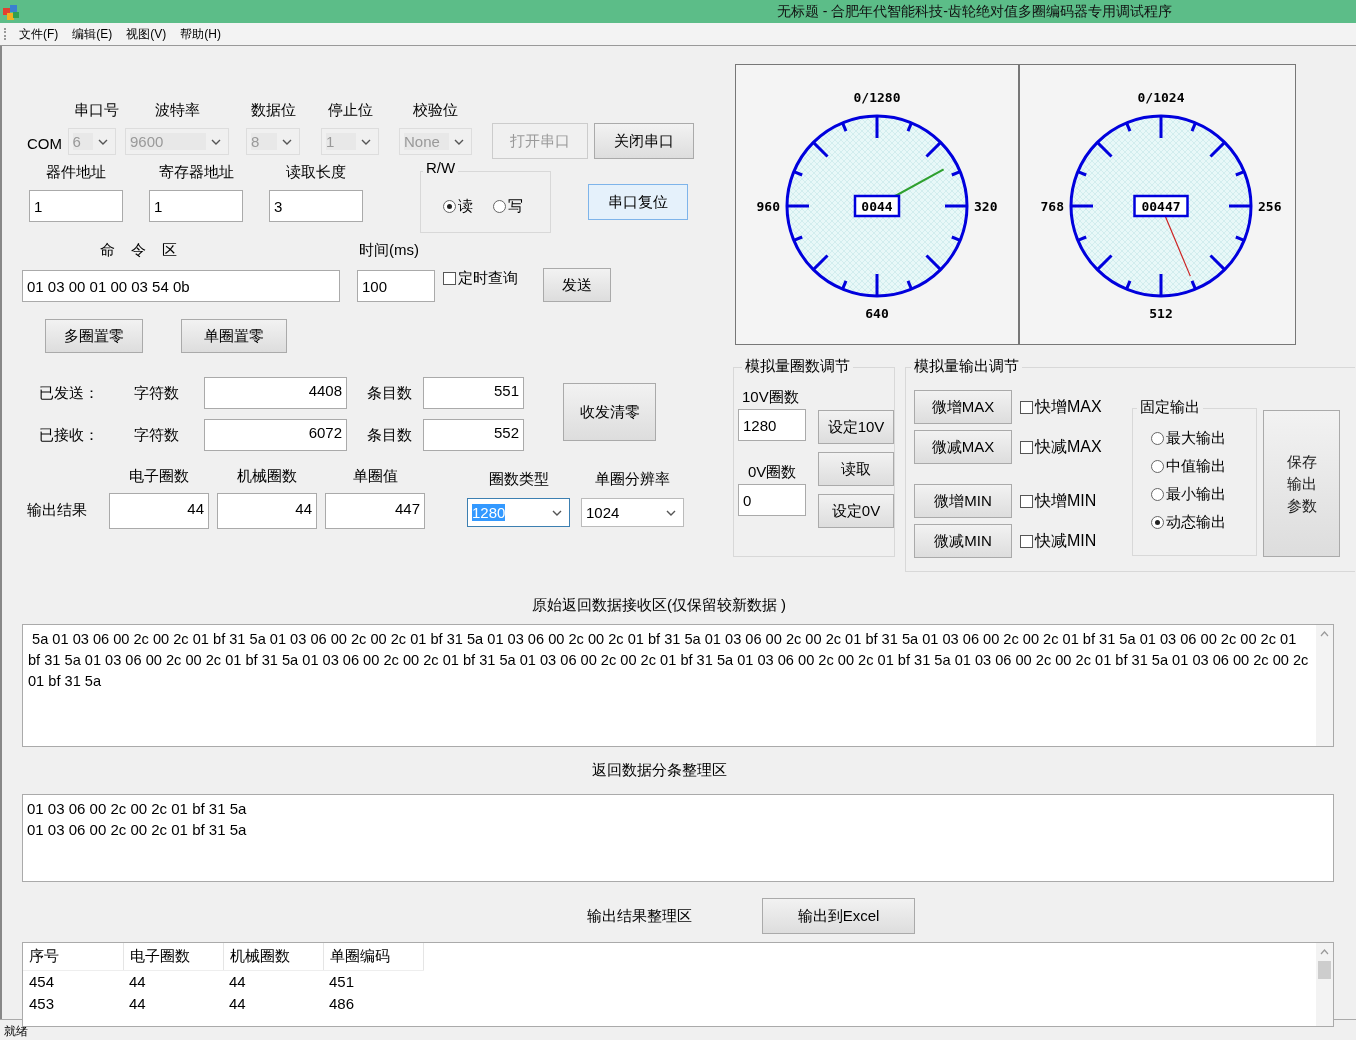  I want to click on input-field: 4408, so click(275, 393).